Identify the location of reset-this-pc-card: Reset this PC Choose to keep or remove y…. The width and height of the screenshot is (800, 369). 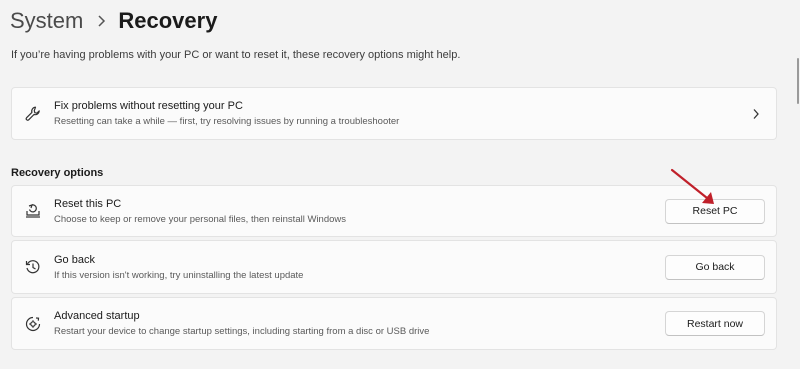
(394, 211).